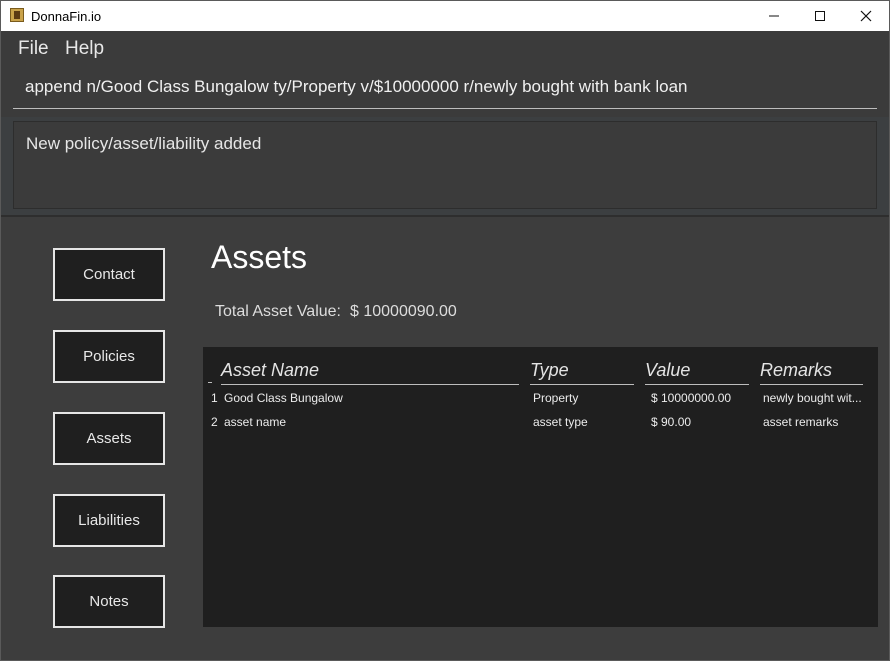 Image resolution: width=890 pixels, height=661 pixels. I want to click on row-index: 1, so click(214, 398).